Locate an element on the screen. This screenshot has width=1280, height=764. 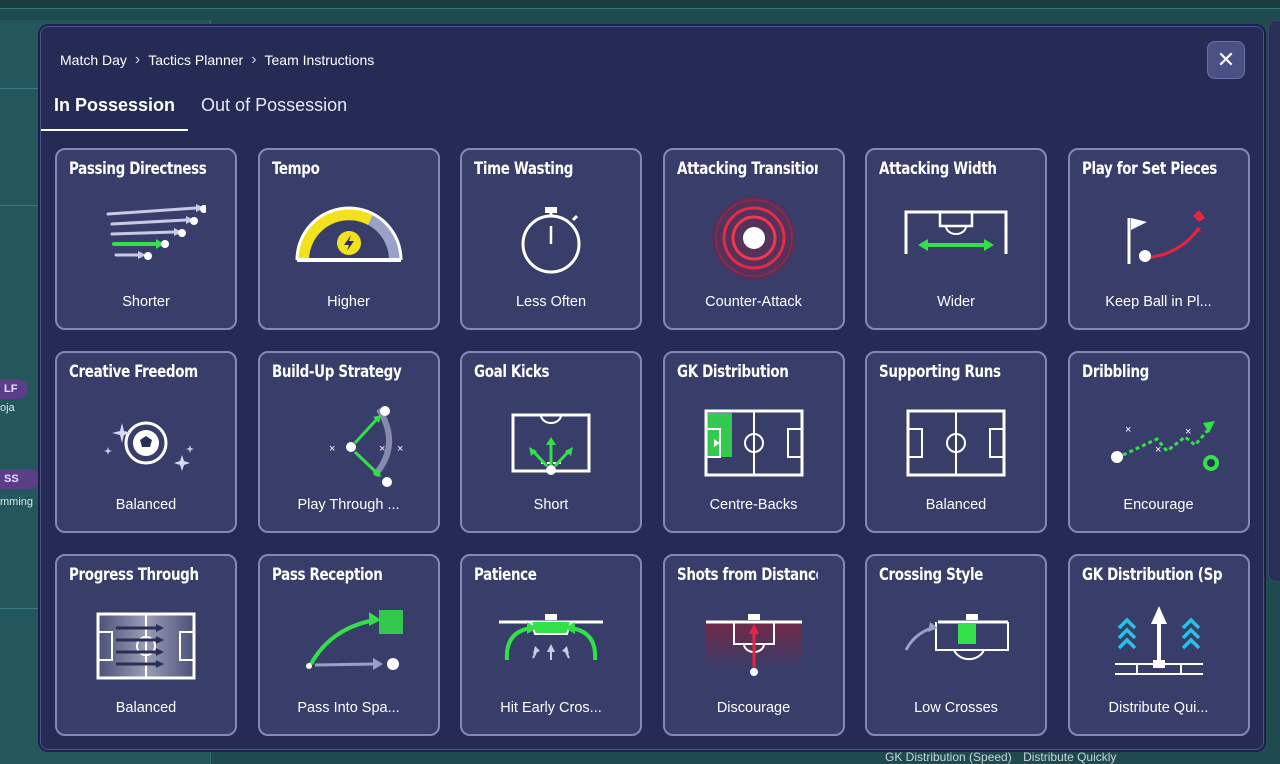
instruction-card-crossing-style: Crossing Style Low Crosses is located at coordinates (956, 645).